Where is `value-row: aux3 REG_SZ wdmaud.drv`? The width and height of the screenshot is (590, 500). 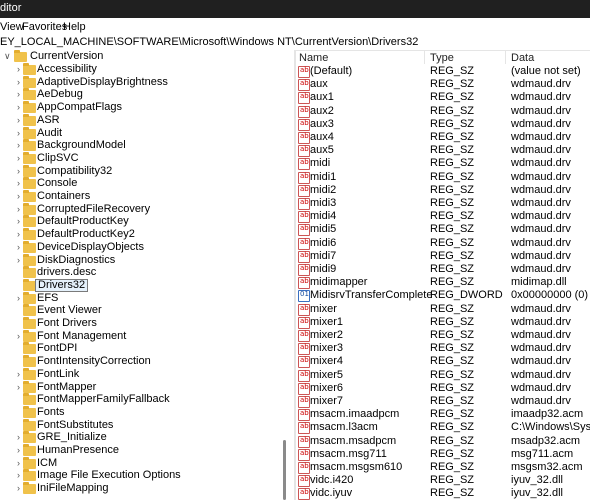
value-row: aux3 REG_SZ wdmaud.drv is located at coordinates (443, 124).